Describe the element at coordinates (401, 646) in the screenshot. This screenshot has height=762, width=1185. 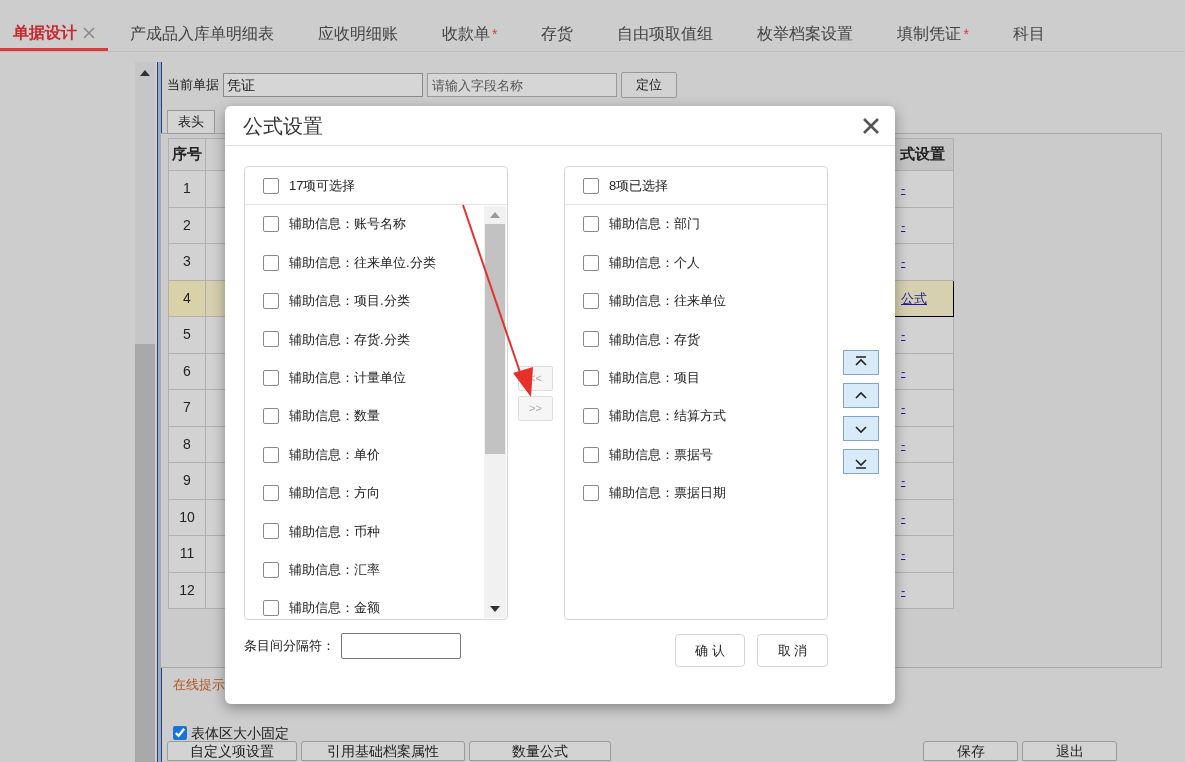
I see `separator-input` at that location.